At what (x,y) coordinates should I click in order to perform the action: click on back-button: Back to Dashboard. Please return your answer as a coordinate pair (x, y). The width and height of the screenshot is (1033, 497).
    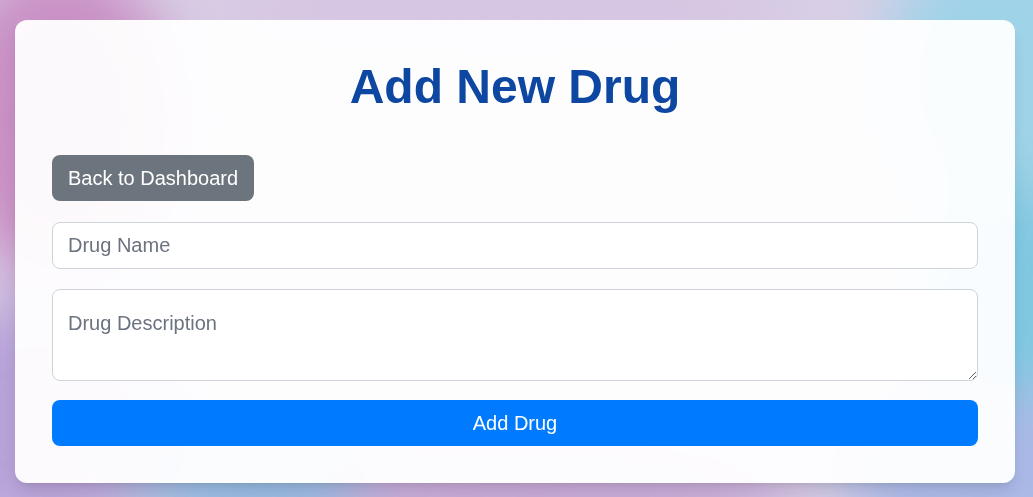
    Looking at the image, I should click on (153, 178).